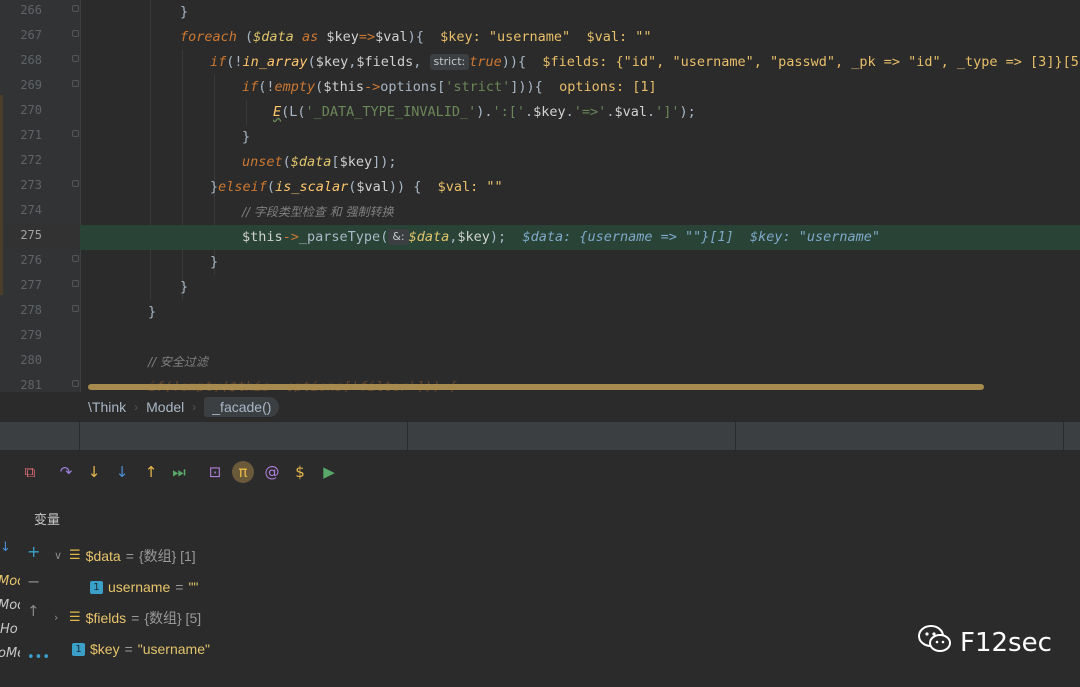 Image resolution: width=1080 pixels, height=687 pixels. I want to click on resume-icon: ▶, so click(329, 472).